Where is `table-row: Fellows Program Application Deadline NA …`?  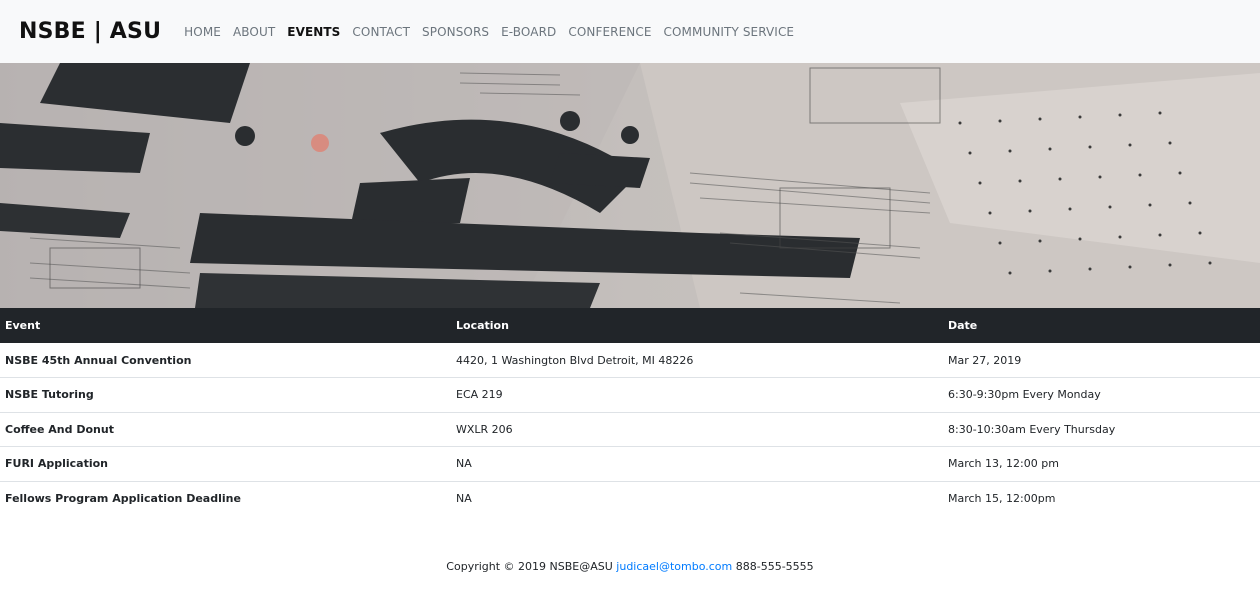 table-row: Fellows Program Application Deadline NA … is located at coordinates (630, 498).